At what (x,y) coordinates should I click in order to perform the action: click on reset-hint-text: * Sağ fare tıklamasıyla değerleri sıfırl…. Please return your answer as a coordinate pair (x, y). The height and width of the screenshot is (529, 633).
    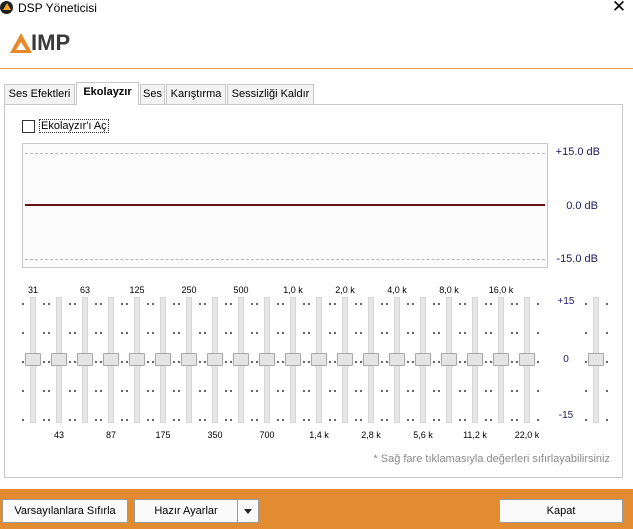
    Looking at the image, I should click on (491, 459).